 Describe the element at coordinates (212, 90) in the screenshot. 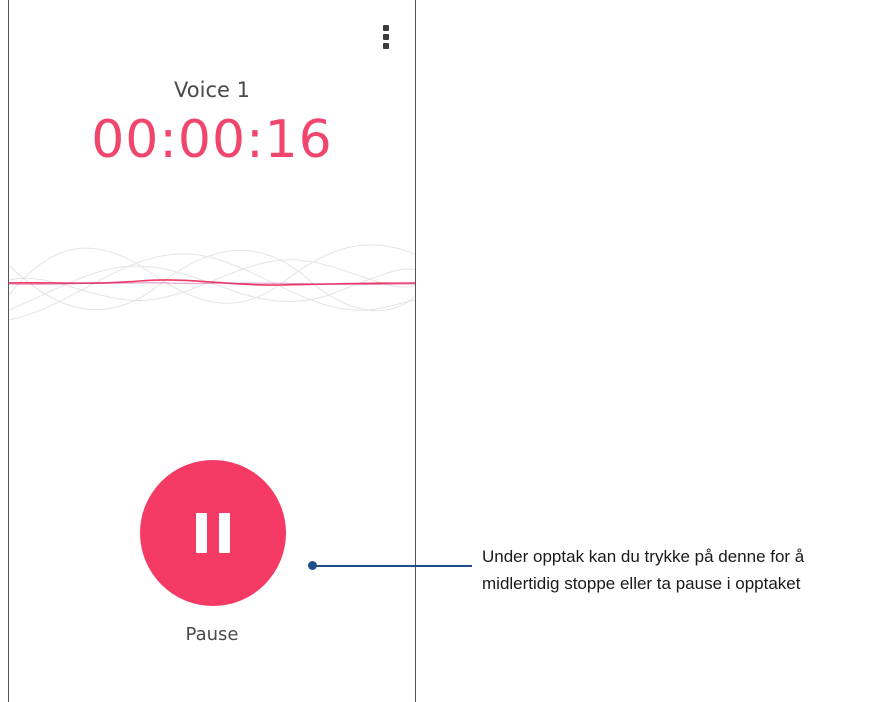

I see `recording-name: Voice 1` at that location.